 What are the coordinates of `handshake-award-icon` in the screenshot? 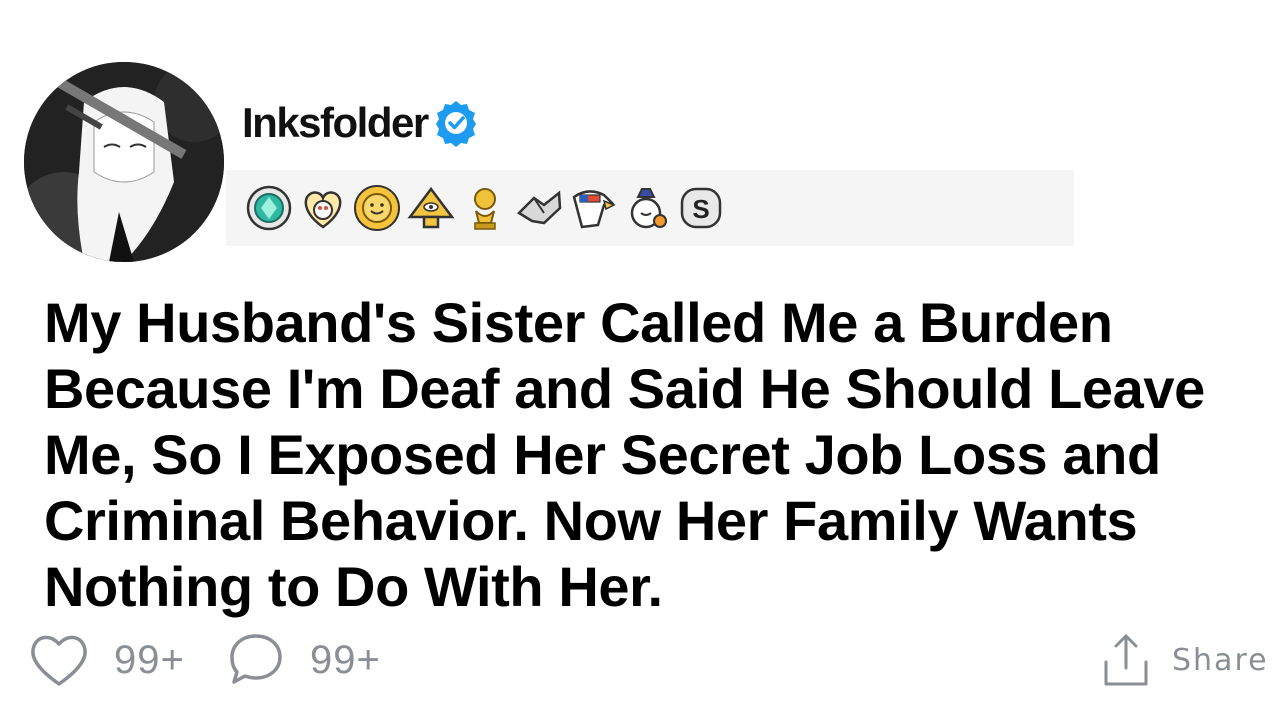 It's located at (539, 208).